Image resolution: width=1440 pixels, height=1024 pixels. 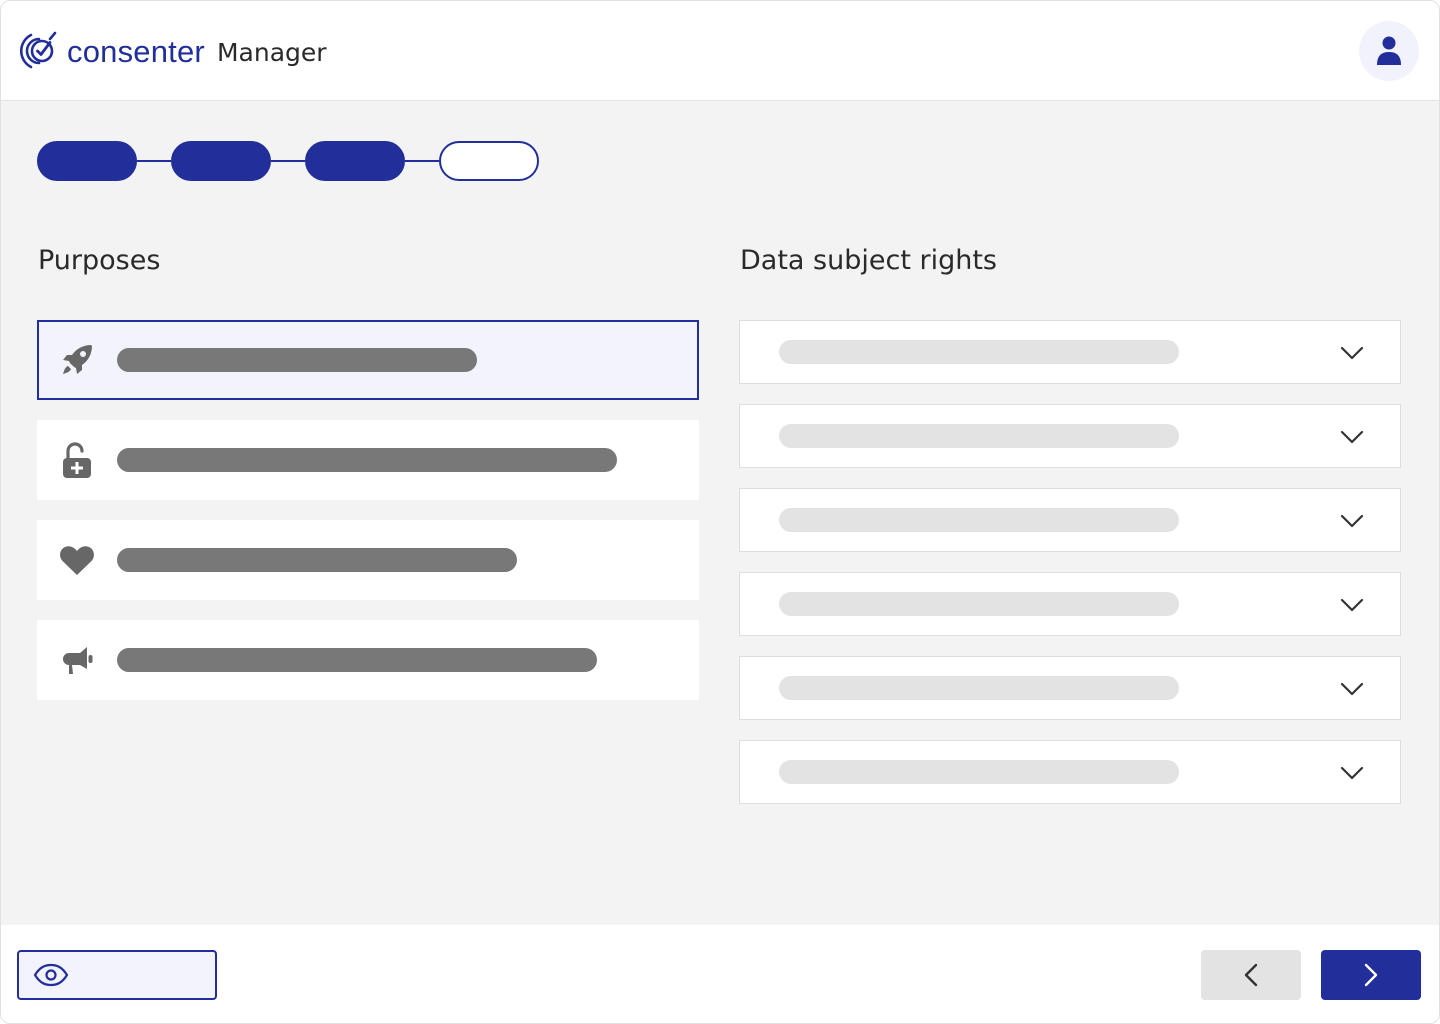 I want to click on logo-mark-icon, so click(x=38, y=50).